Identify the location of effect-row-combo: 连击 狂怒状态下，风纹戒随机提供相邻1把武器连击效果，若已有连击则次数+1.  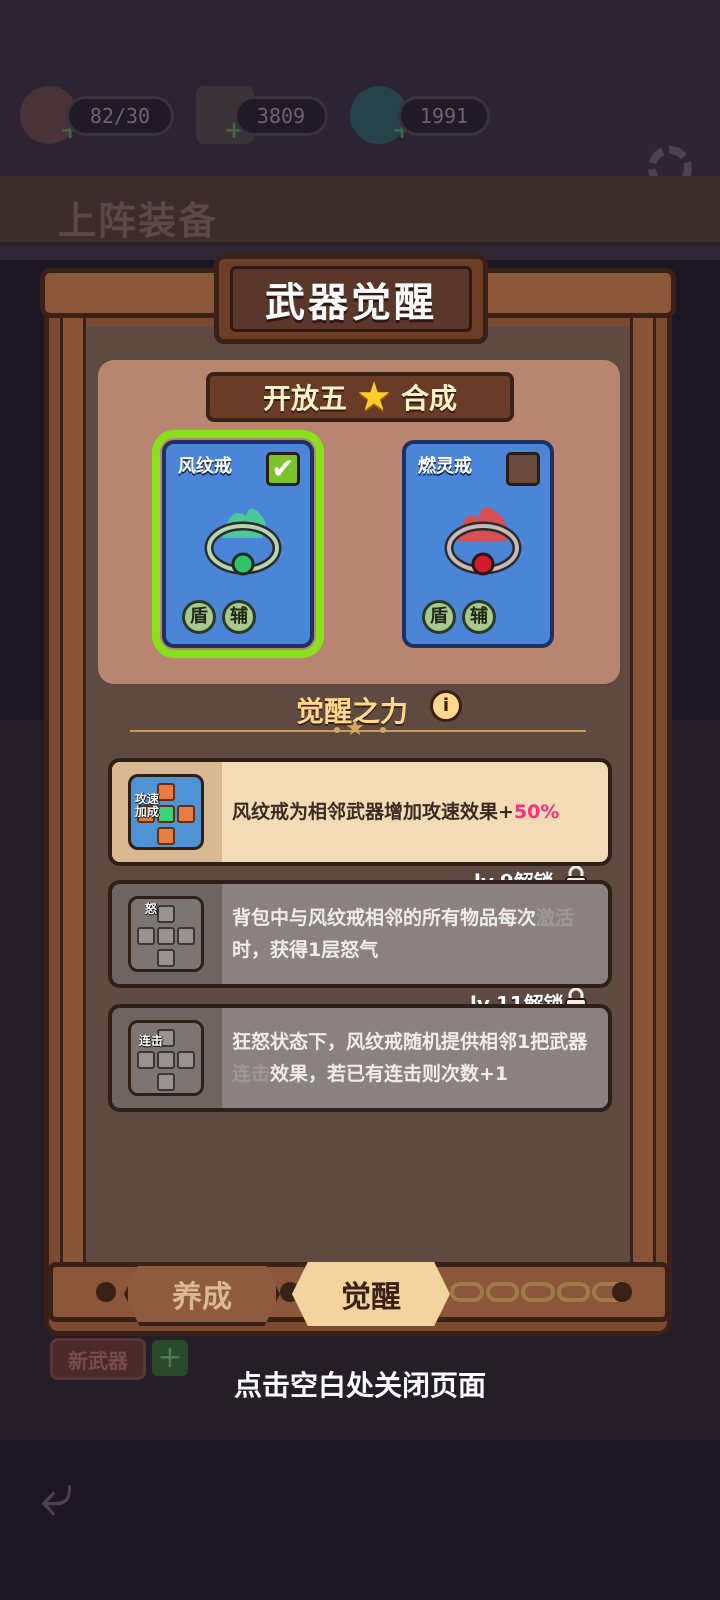
(360, 1058).